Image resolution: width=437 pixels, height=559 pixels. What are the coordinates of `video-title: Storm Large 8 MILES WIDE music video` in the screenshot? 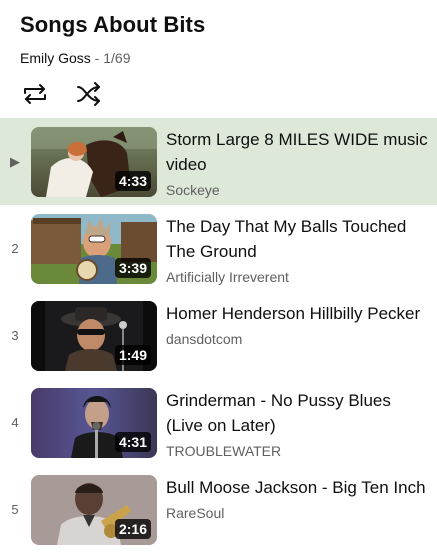 It's located at (297, 152).